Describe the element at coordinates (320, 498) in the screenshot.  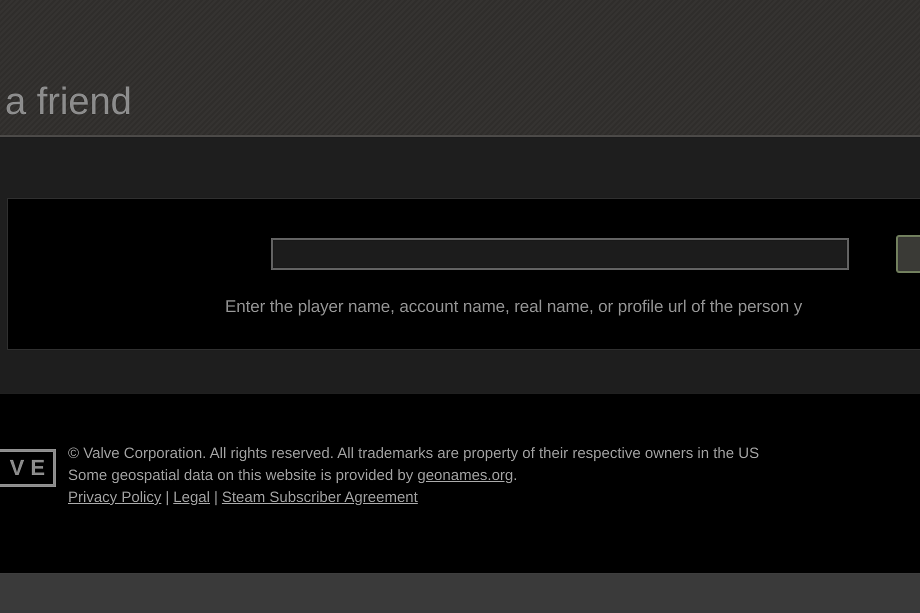
I see `footer-link: Steam Subscriber Agreement` at that location.